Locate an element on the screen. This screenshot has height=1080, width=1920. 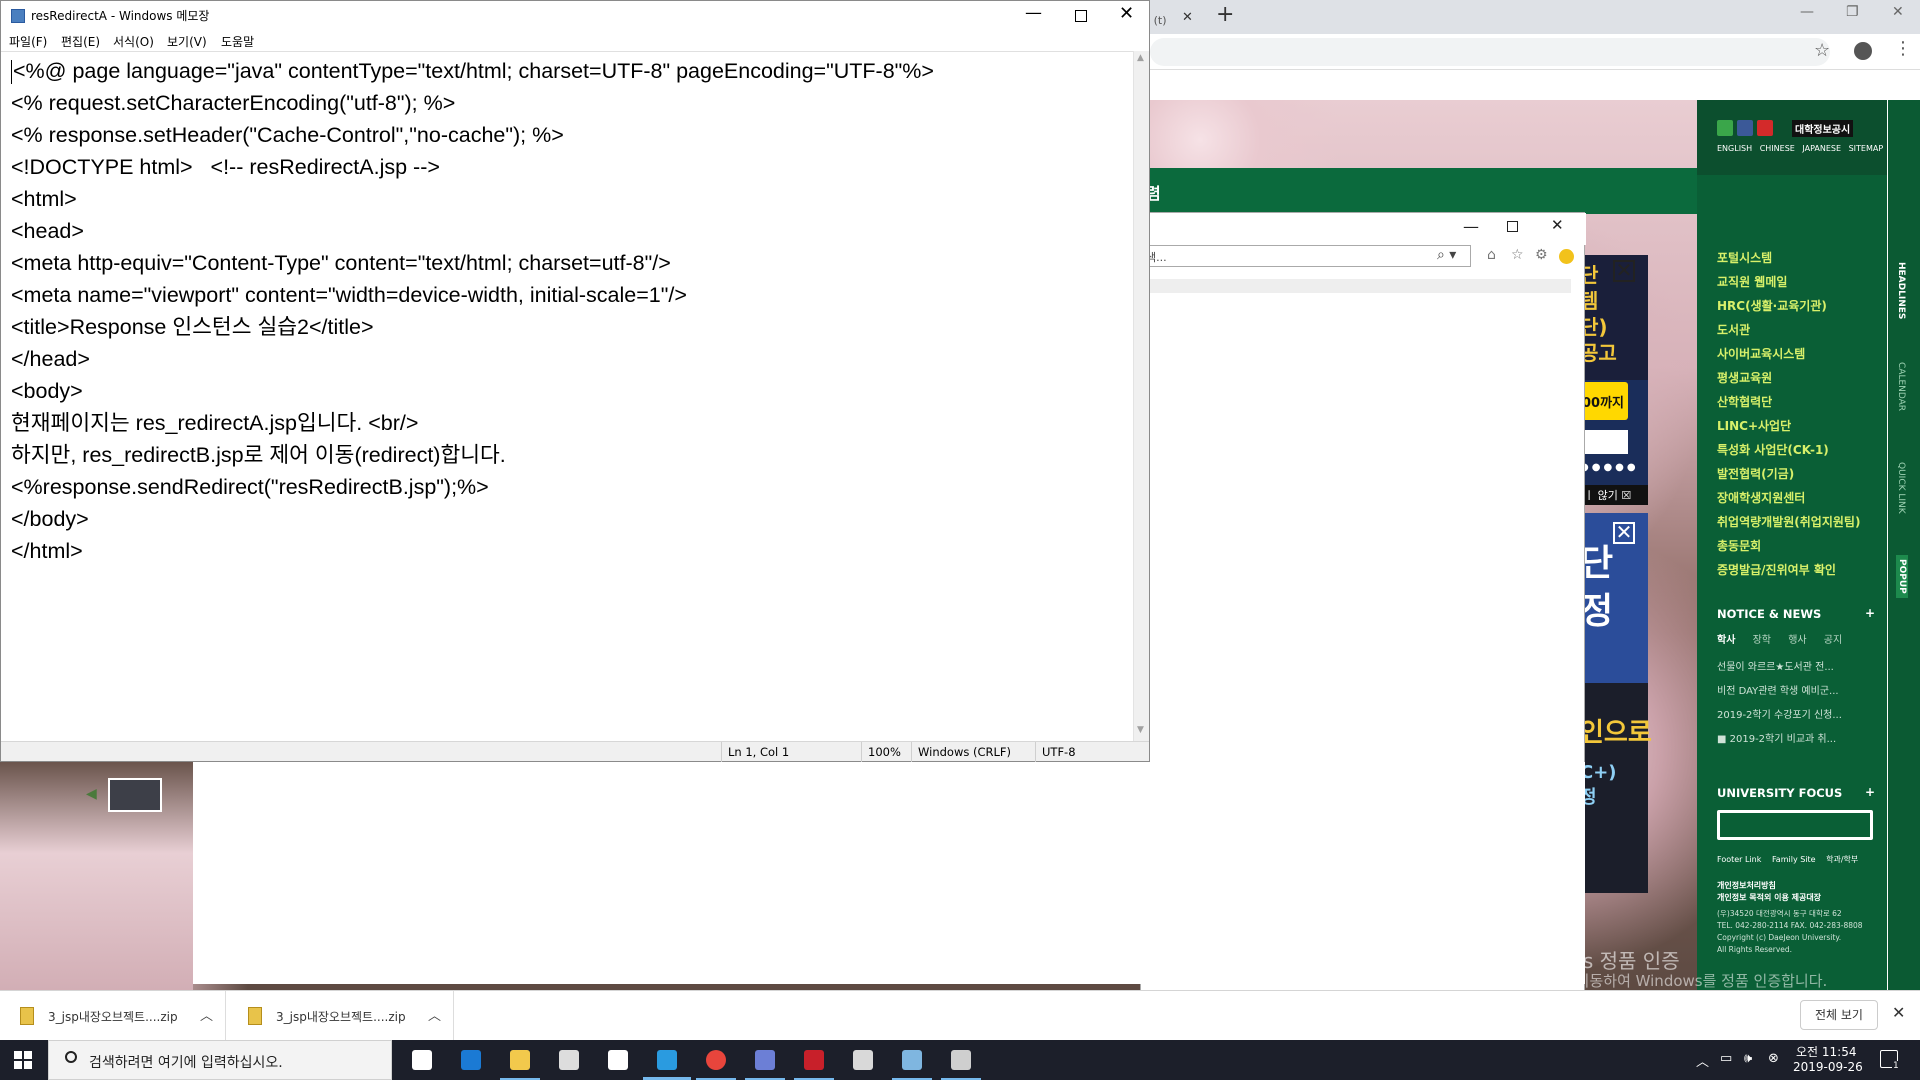
popup-a-pager: ●●●●● is located at coordinates (1609, 467).